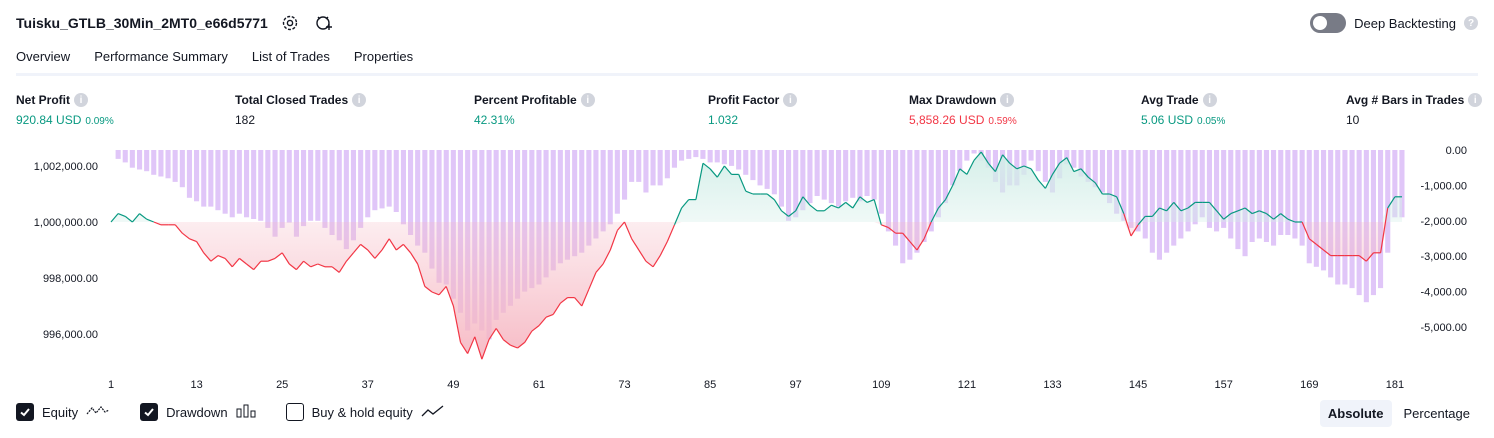  What do you see at coordinates (98, 412) in the screenshot?
I see `equity-line-icon` at bounding box center [98, 412].